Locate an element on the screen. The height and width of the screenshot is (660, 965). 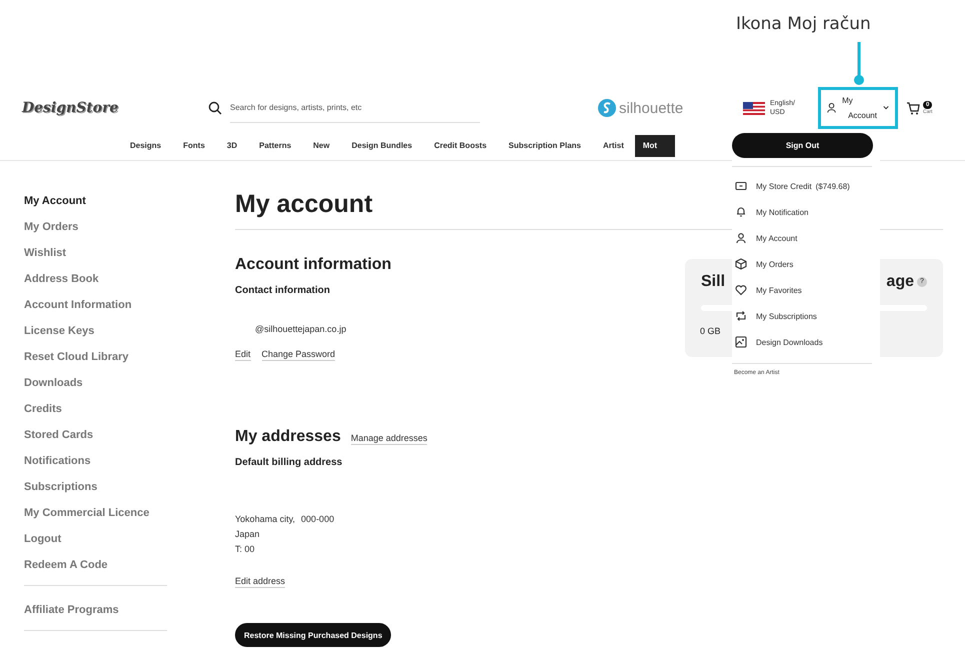
menu-item: My Subscriptions is located at coordinates (806, 316).